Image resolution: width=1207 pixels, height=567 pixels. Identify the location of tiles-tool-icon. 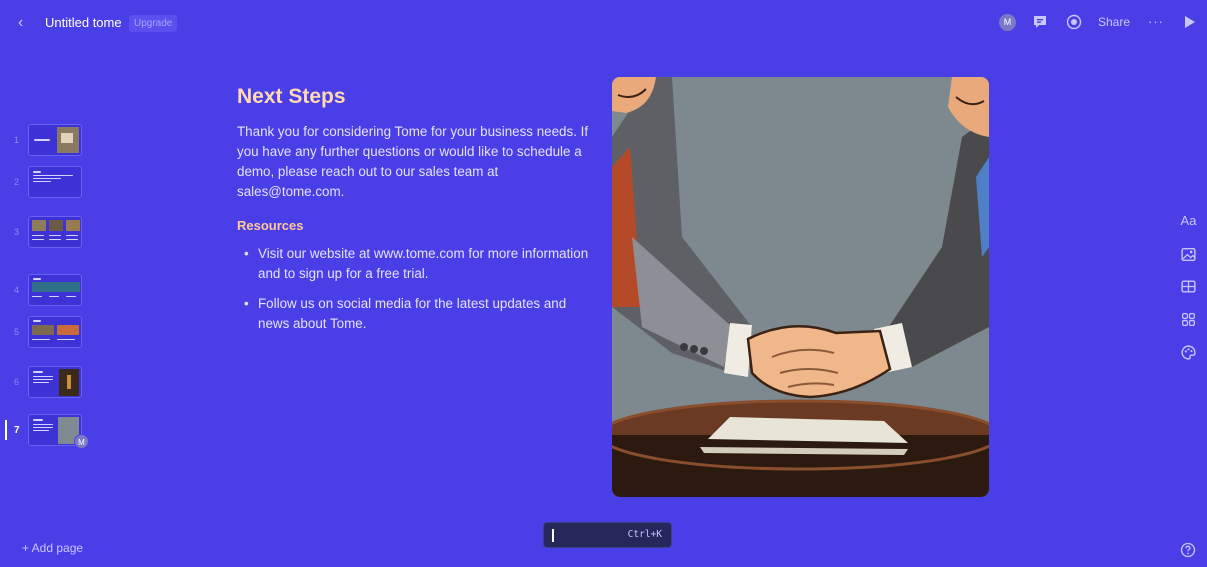
(1188, 319).